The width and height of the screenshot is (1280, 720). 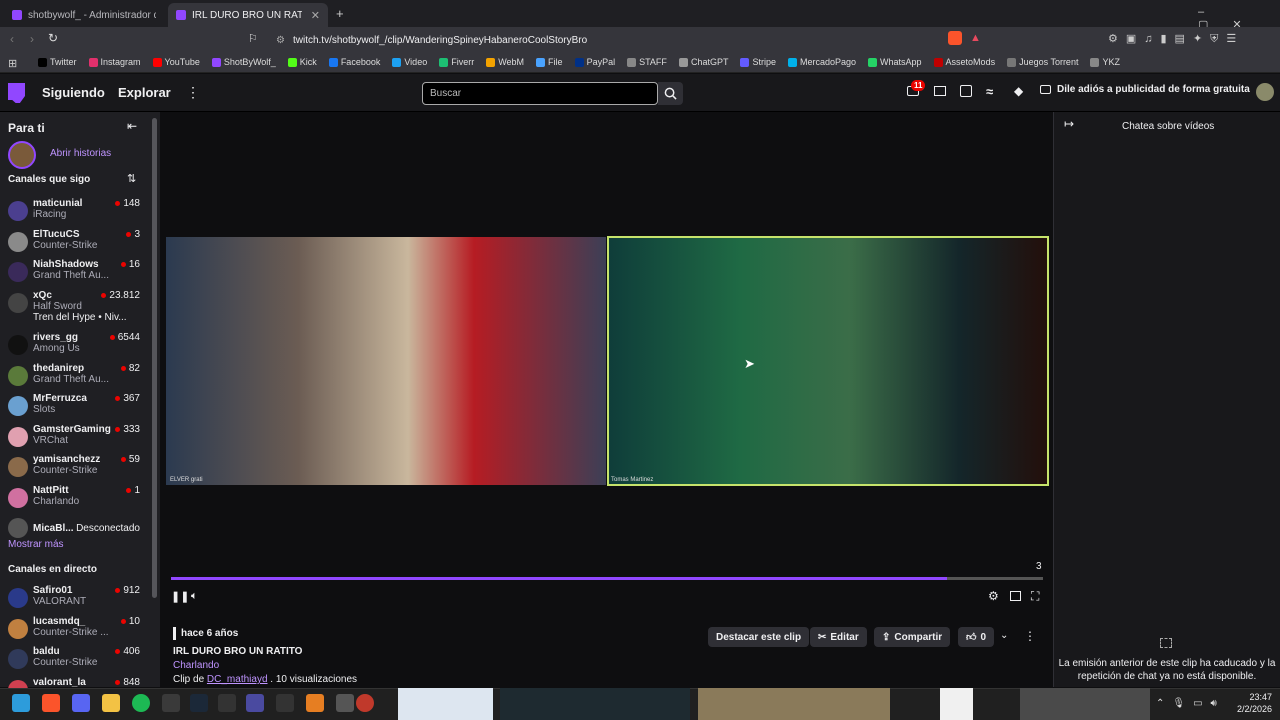 What do you see at coordinates (540, 93) in the screenshot?
I see `search-input: Buscar` at bounding box center [540, 93].